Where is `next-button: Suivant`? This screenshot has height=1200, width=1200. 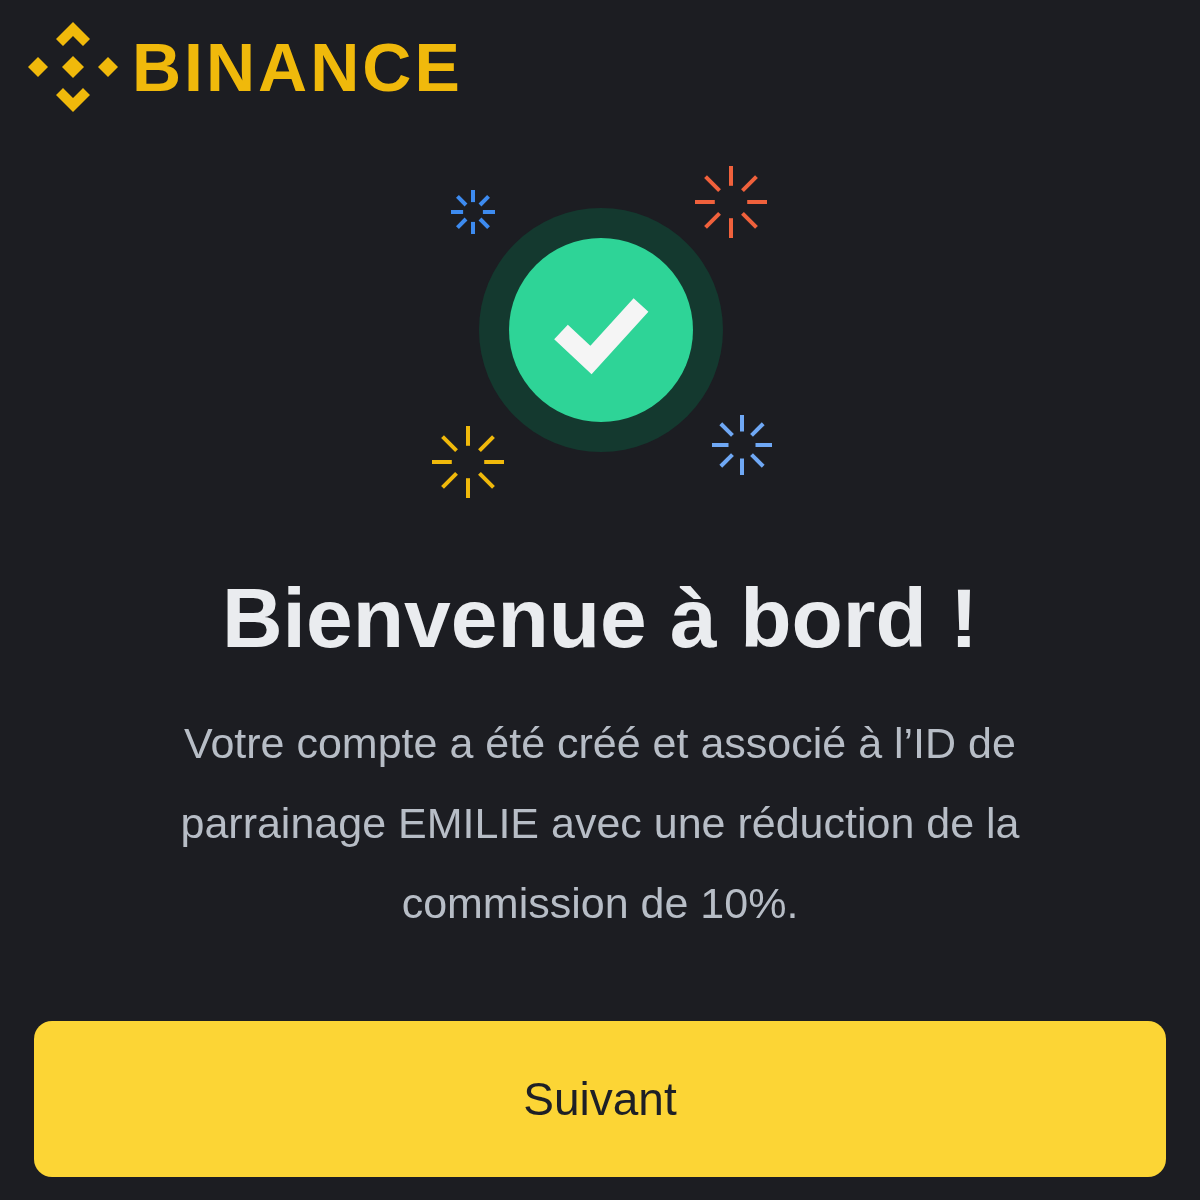
next-button: Suivant is located at coordinates (600, 1099).